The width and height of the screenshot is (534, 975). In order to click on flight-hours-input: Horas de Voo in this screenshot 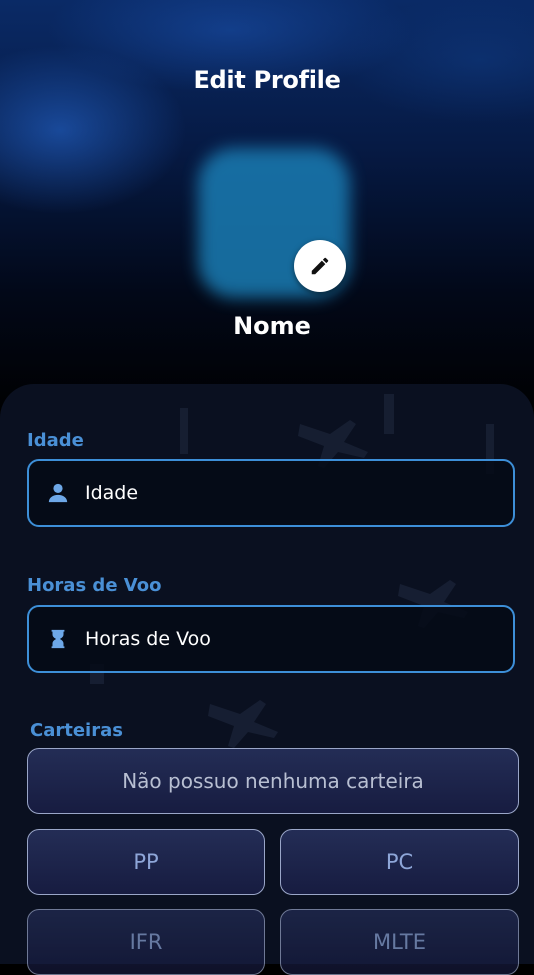, I will do `click(271, 639)`.